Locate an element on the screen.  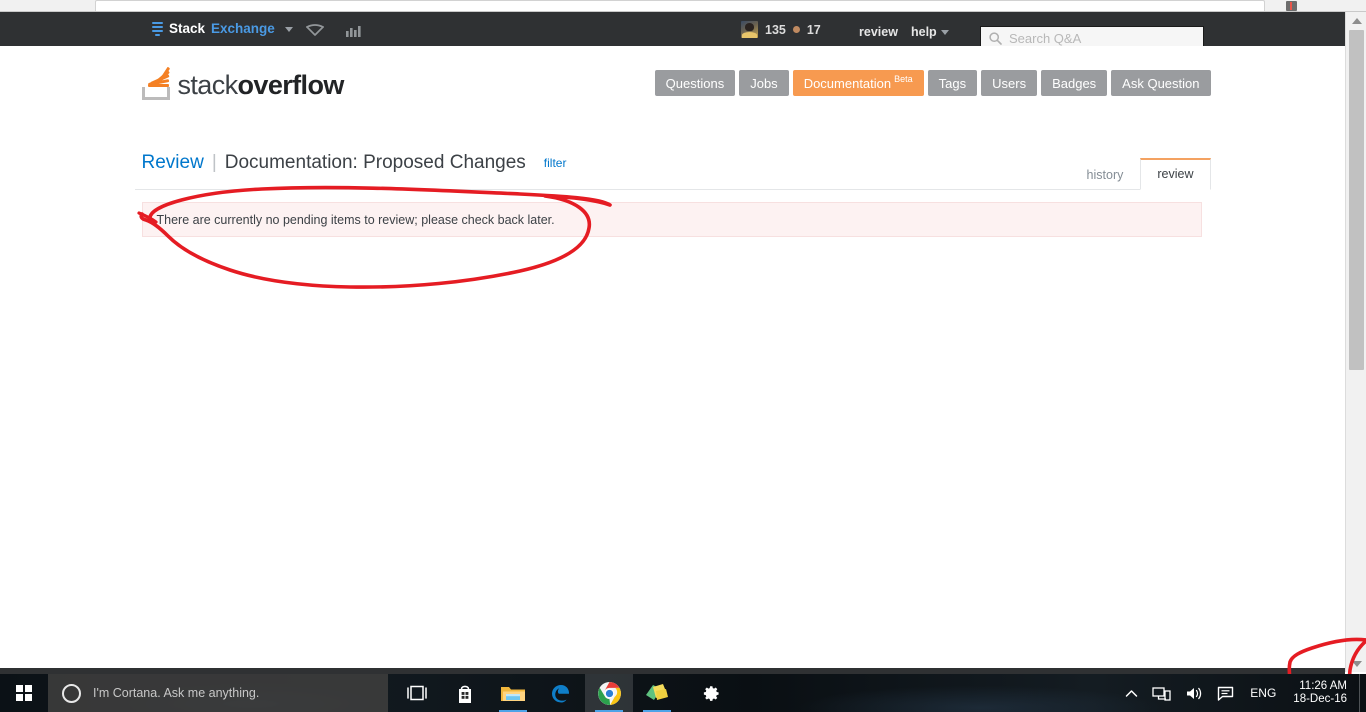
action-center-icon is located at coordinates (1225, 693).